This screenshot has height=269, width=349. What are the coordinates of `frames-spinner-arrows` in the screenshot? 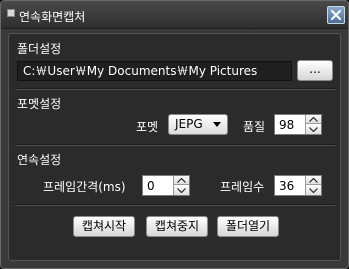 It's located at (313, 185).